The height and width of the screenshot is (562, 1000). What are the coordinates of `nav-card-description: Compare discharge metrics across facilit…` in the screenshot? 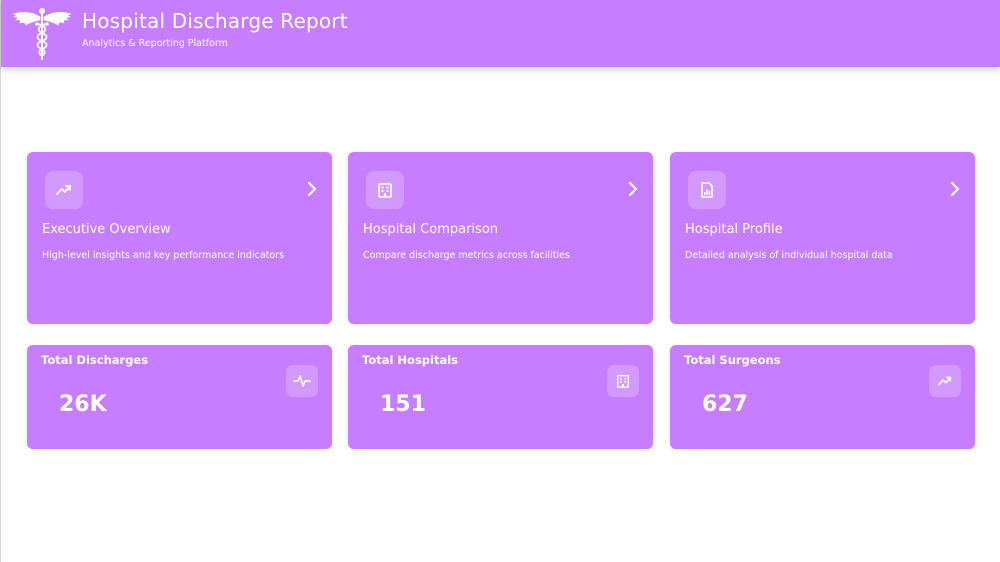 It's located at (466, 255).